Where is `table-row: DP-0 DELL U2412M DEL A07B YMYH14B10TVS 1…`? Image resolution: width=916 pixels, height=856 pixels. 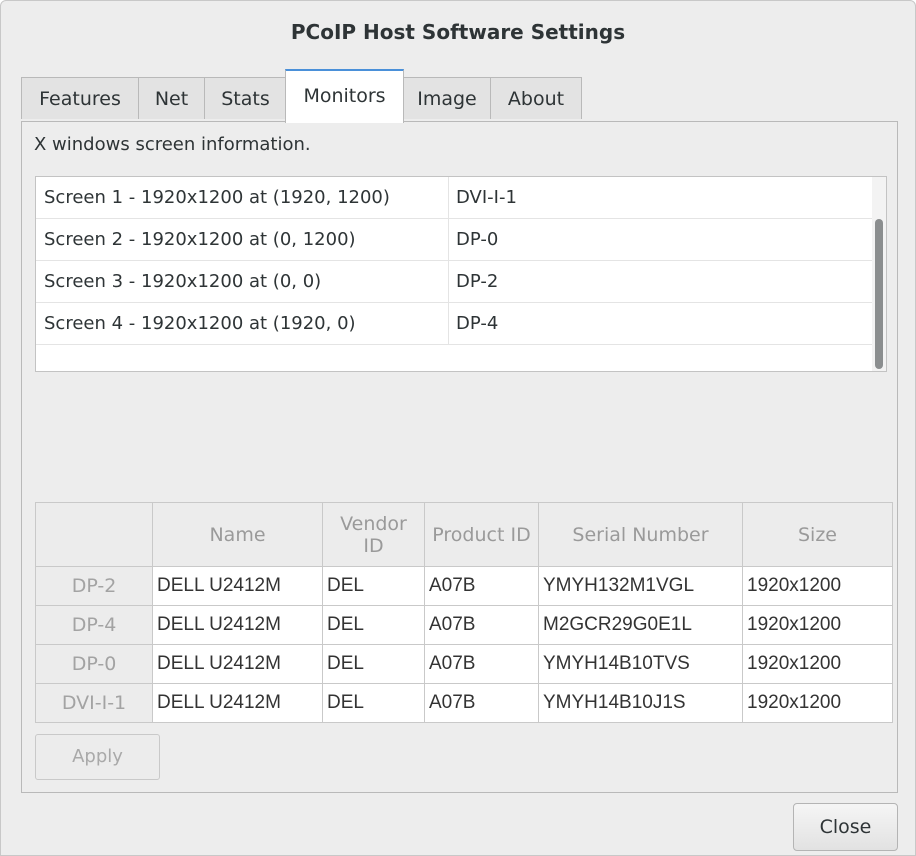
table-row: DP-0 DELL U2412M DEL A07B YMYH14B10TVS 1… is located at coordinates (464, 664).